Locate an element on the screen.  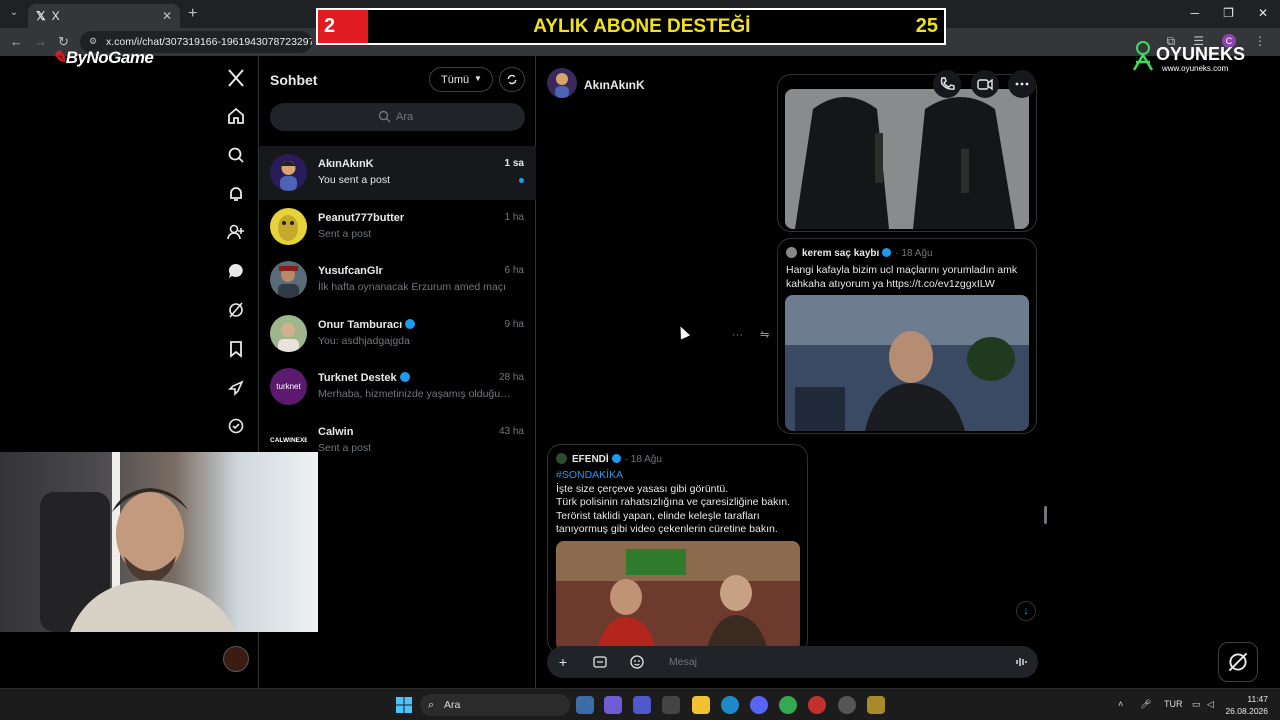
edge-icon is located at coordinates (730, 705).